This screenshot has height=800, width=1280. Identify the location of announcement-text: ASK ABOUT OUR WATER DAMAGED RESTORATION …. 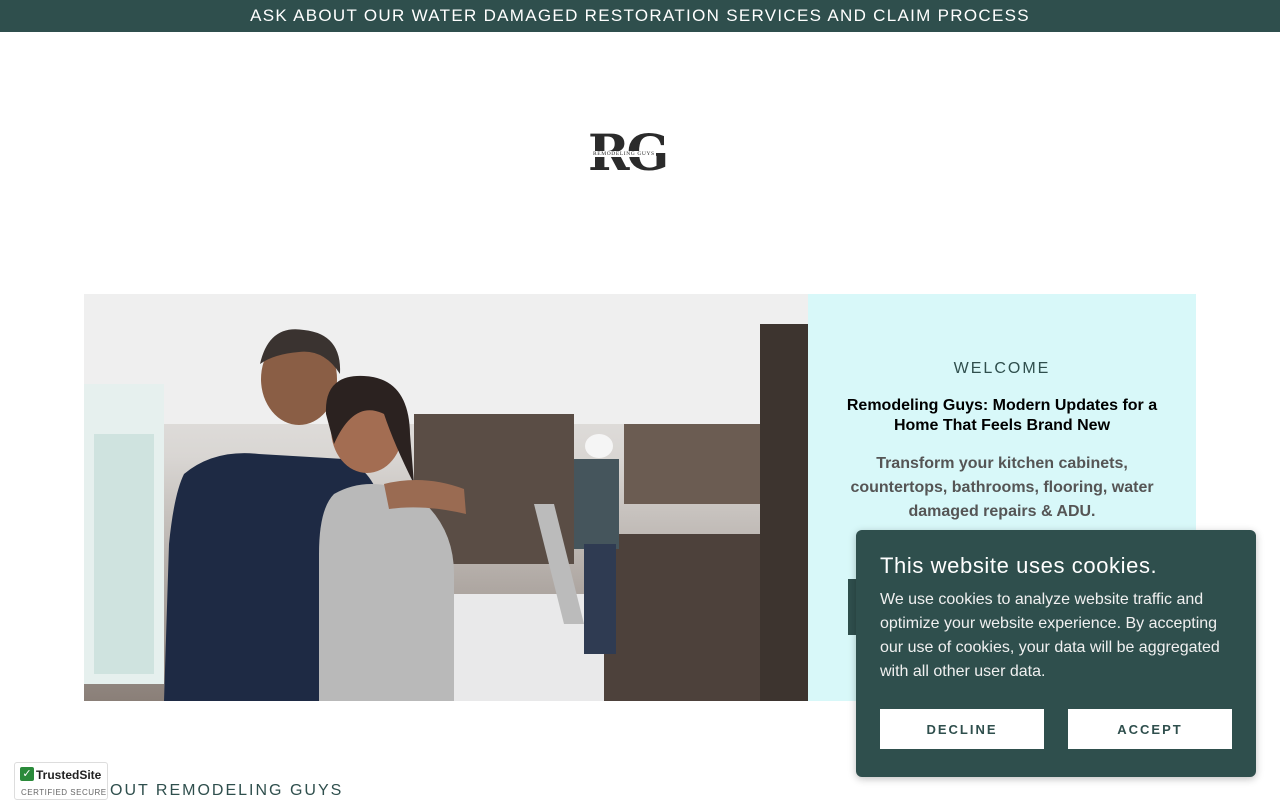
(640, 15).